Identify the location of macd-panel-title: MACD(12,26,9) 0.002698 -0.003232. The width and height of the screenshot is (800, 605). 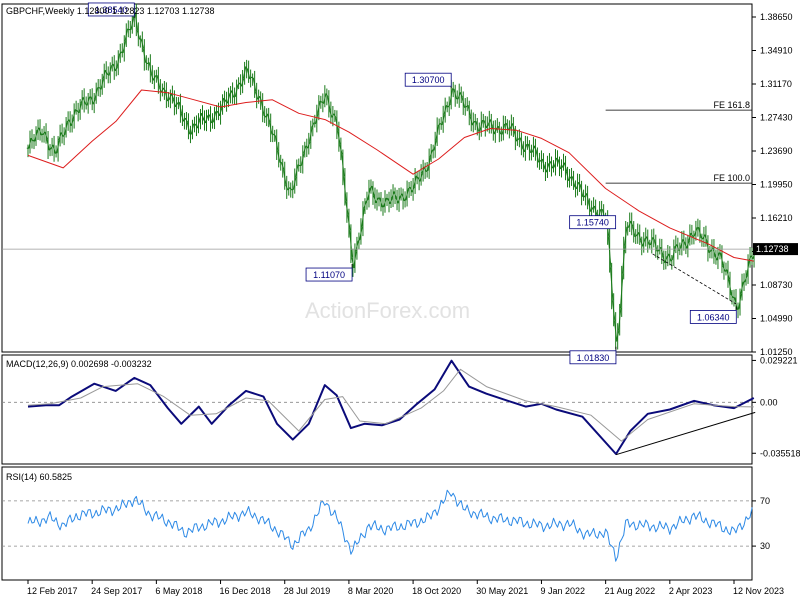
(79, 364).